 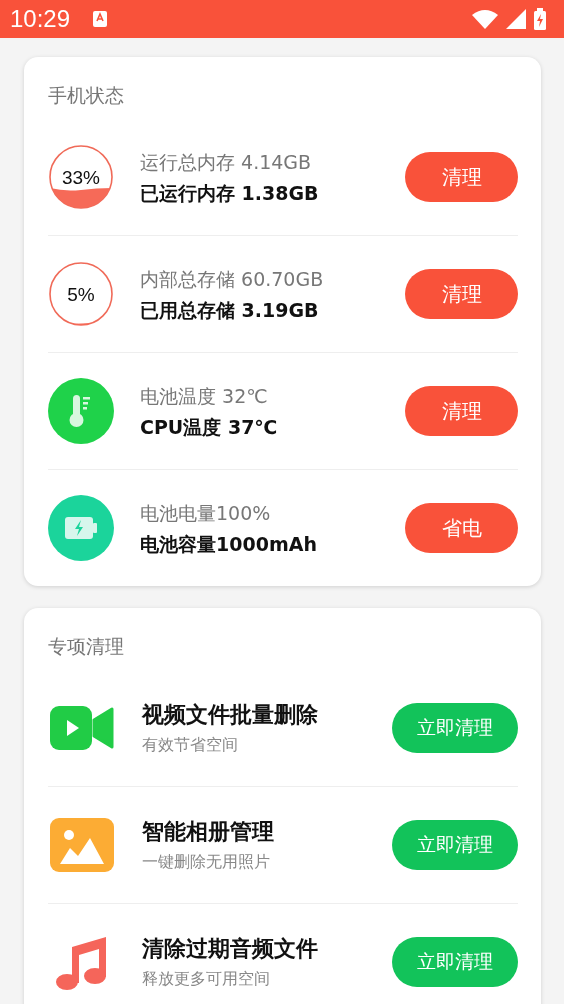 I want to click on usage-text: 已用总存储 3.19GB, so click(x=230, y=310).